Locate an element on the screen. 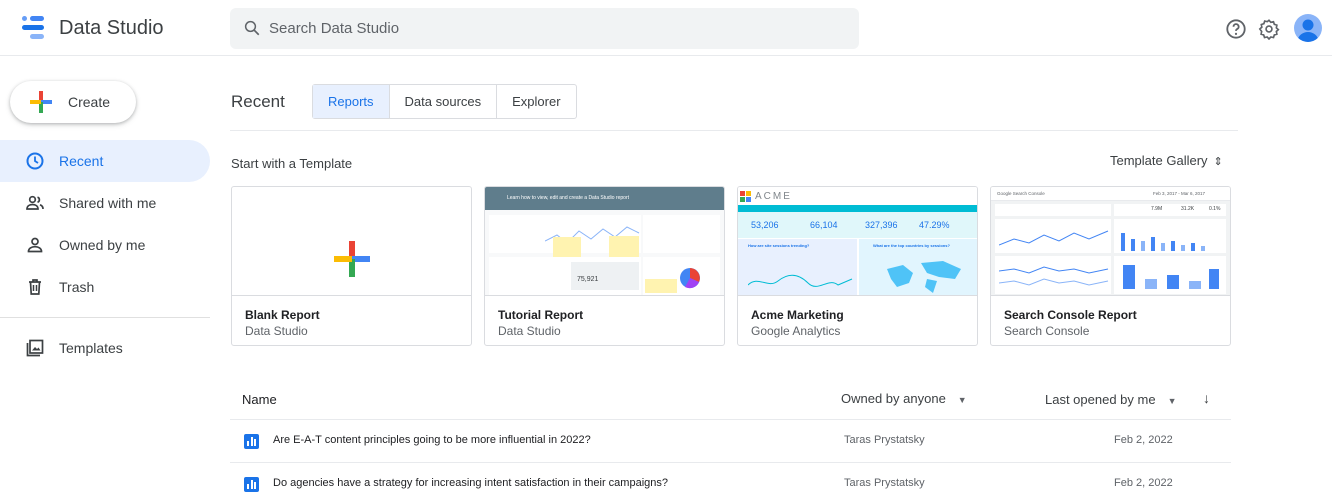 The image size is (1332, 498). tab-bar: Reports Data sources Explorer is located at coordinates (444, 101).